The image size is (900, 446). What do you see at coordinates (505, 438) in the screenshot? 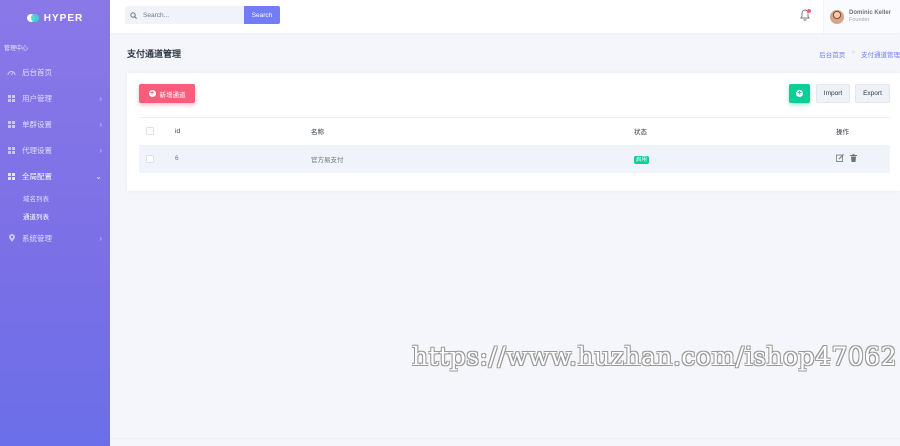
I see `footer-divider` at bounding box center [505, 438].